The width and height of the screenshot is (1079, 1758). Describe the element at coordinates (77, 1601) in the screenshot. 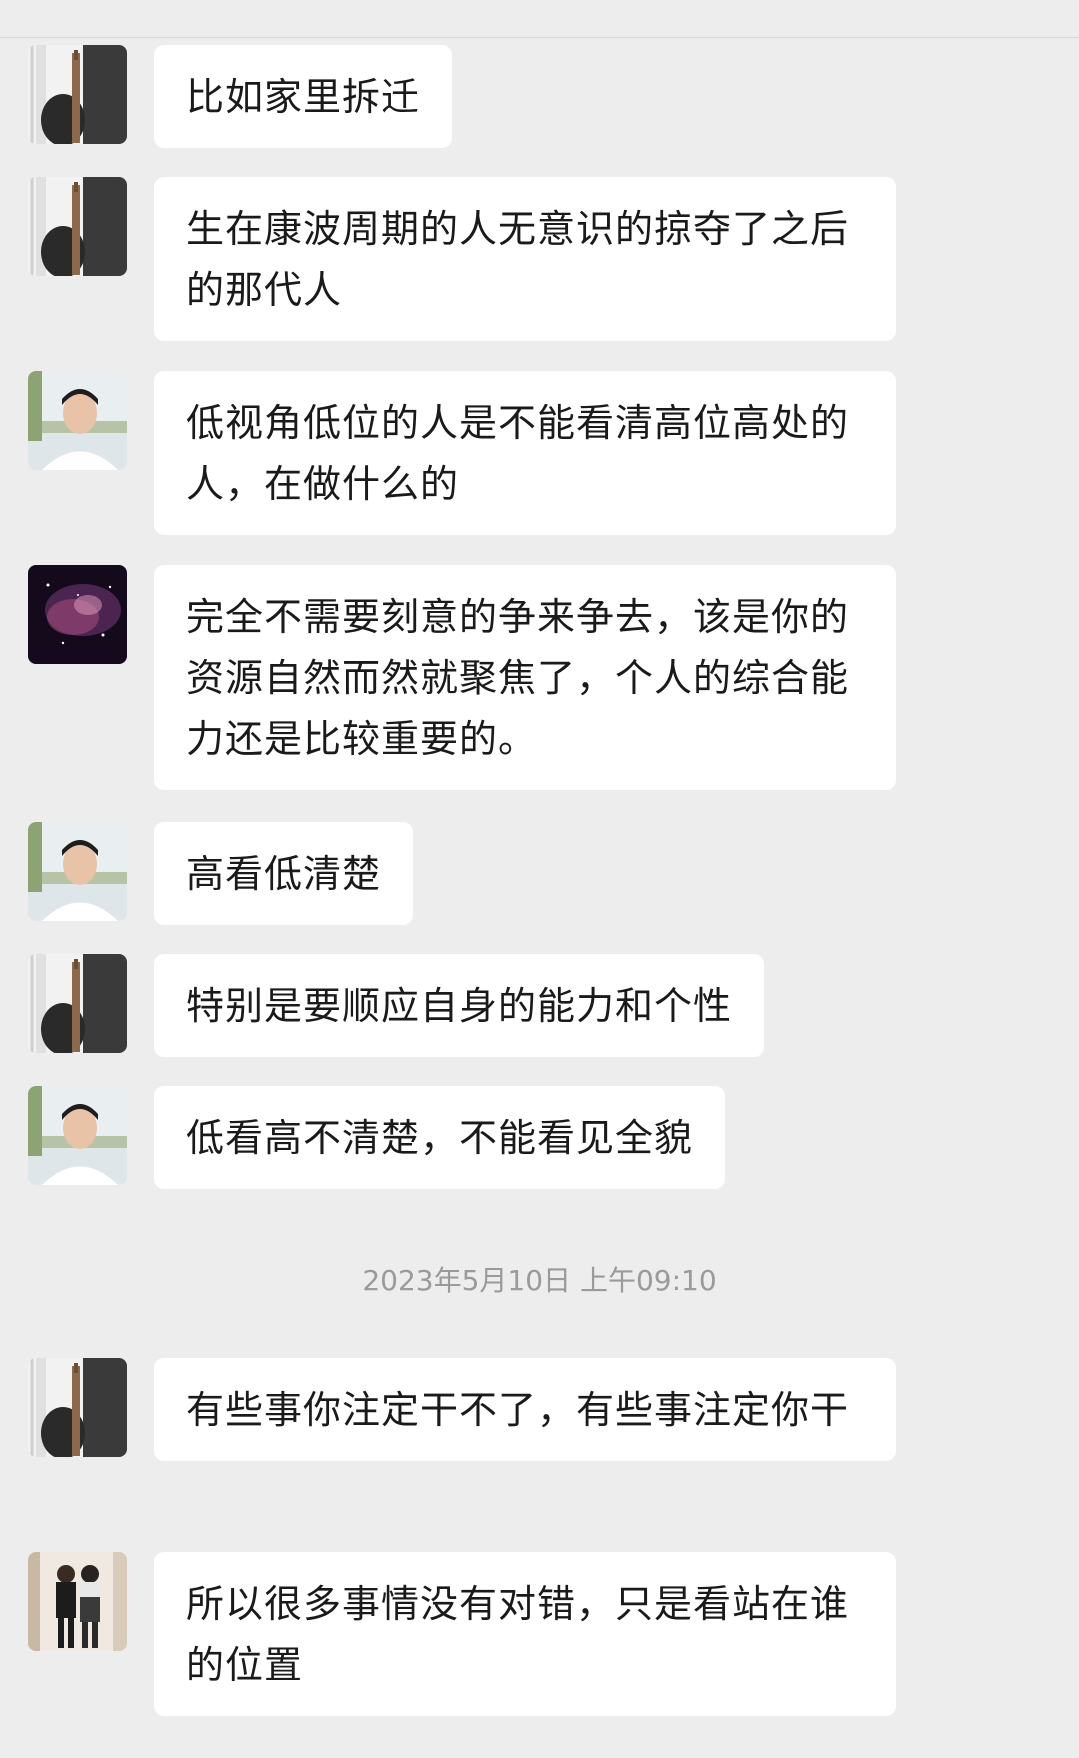

I see `couple-photo-avatar-icon` at that location.